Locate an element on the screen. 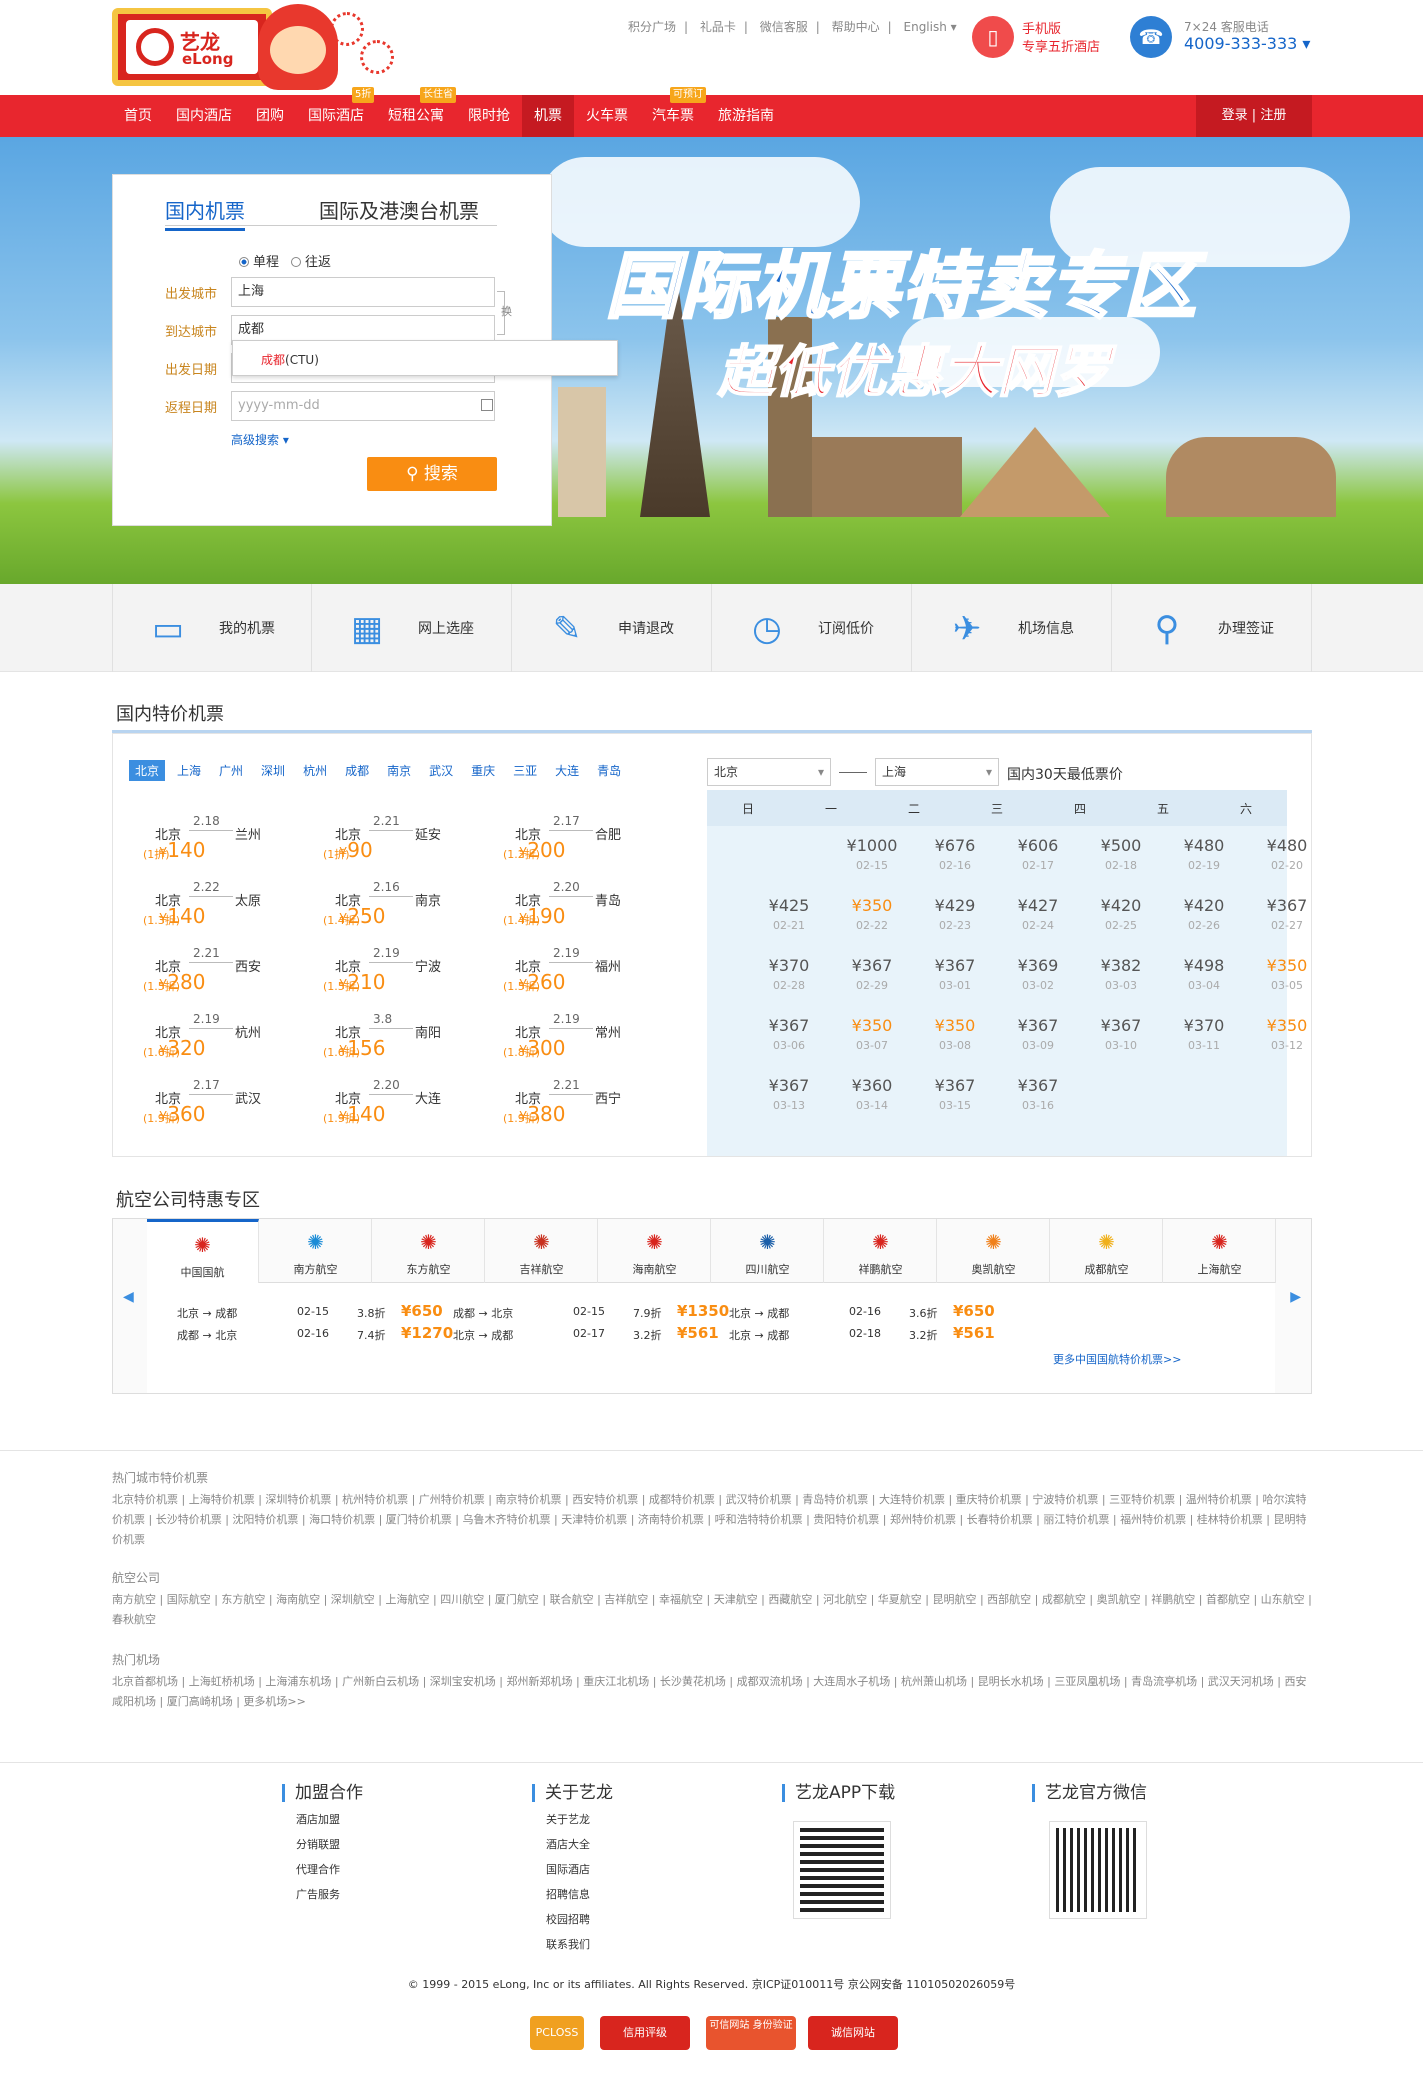  airline-flight: 北京 → 成都 02-16 3.6折 ¥650 is located at coordinates (899, 1313).